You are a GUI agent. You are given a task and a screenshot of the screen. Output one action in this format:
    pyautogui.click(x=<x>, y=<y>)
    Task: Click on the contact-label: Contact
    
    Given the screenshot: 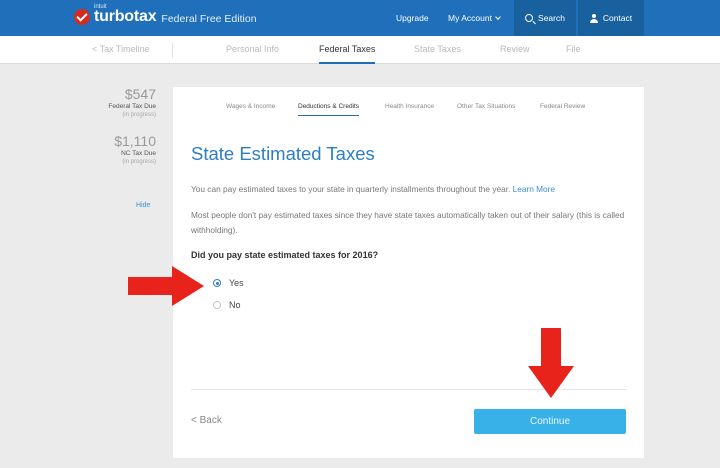 What is the action you would take?
    pyautogui.click(x=617, y=18)
    